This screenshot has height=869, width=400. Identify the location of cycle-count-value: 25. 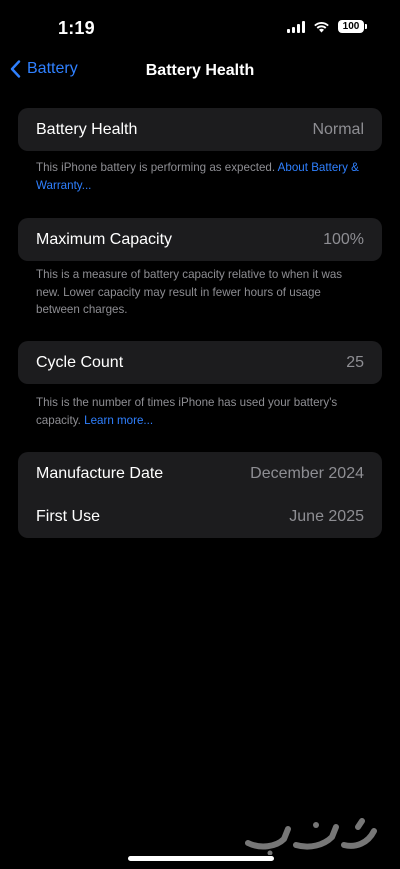
(355, 362).